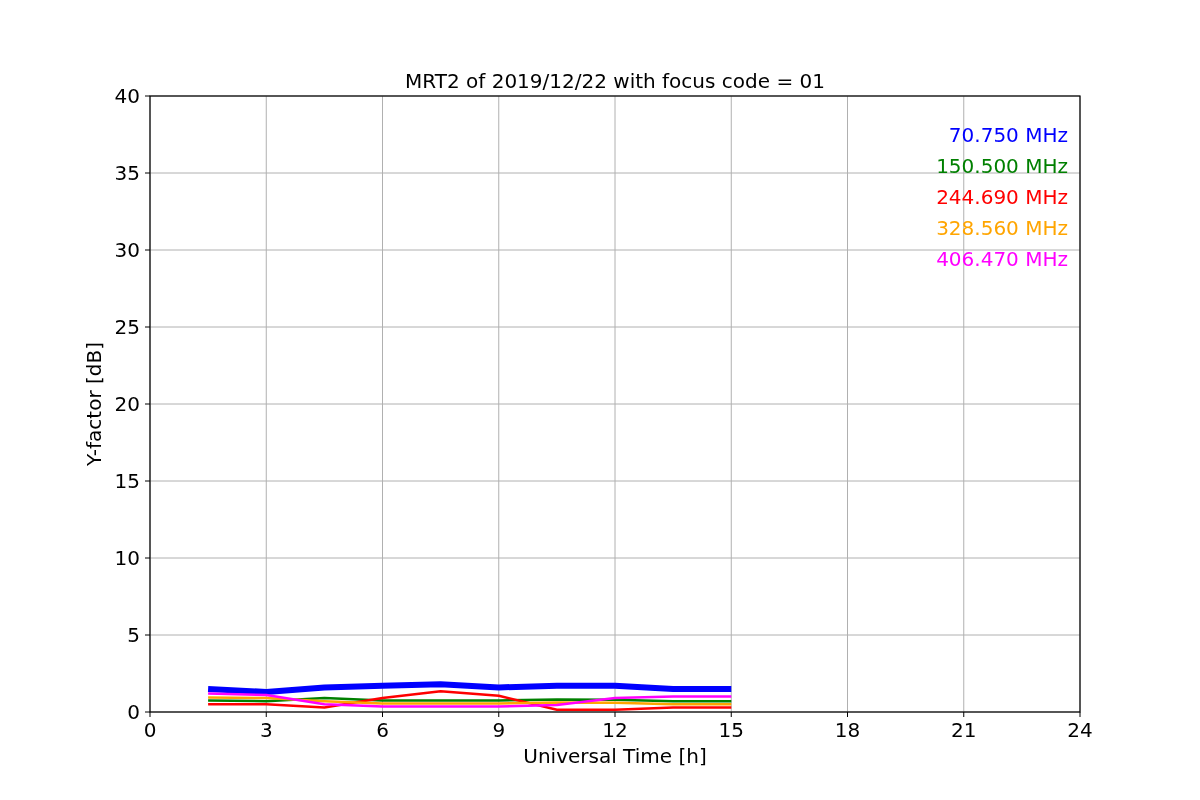 The width and height of the screenshot is (1200, 800). Describe the element at coordinates (382, 730) in the screenshot. I see `tick-label: 6` at that location.